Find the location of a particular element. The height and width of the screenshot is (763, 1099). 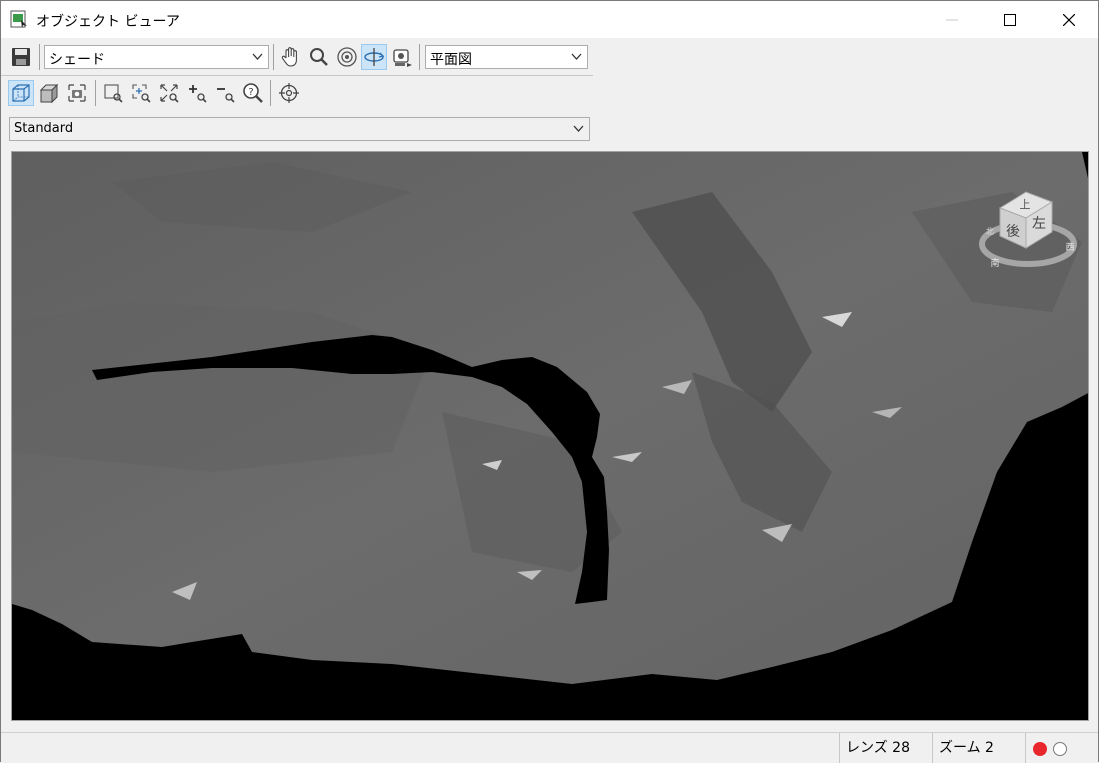

orbit-button is located at coordinates (374, 57).